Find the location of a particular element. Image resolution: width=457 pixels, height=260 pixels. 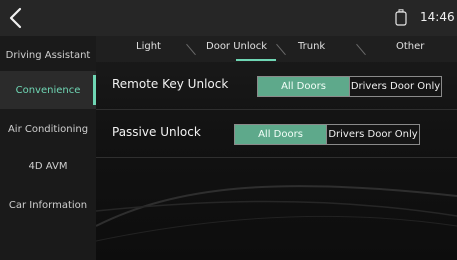

sidebar-item-label: Car Information is located at coordinates (48, 205).